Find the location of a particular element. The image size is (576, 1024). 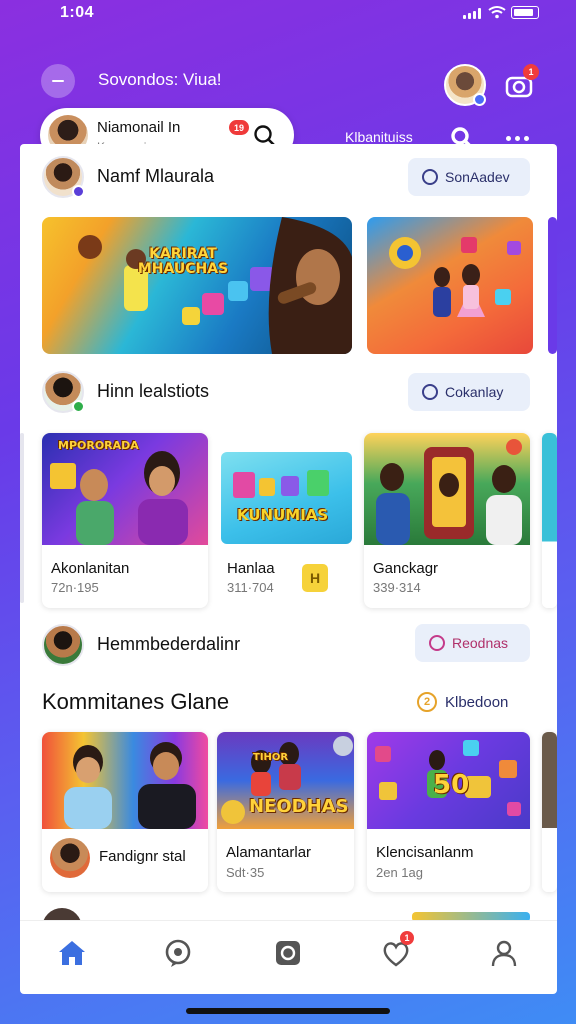

tab-profile is located at coordinates (504, 953).